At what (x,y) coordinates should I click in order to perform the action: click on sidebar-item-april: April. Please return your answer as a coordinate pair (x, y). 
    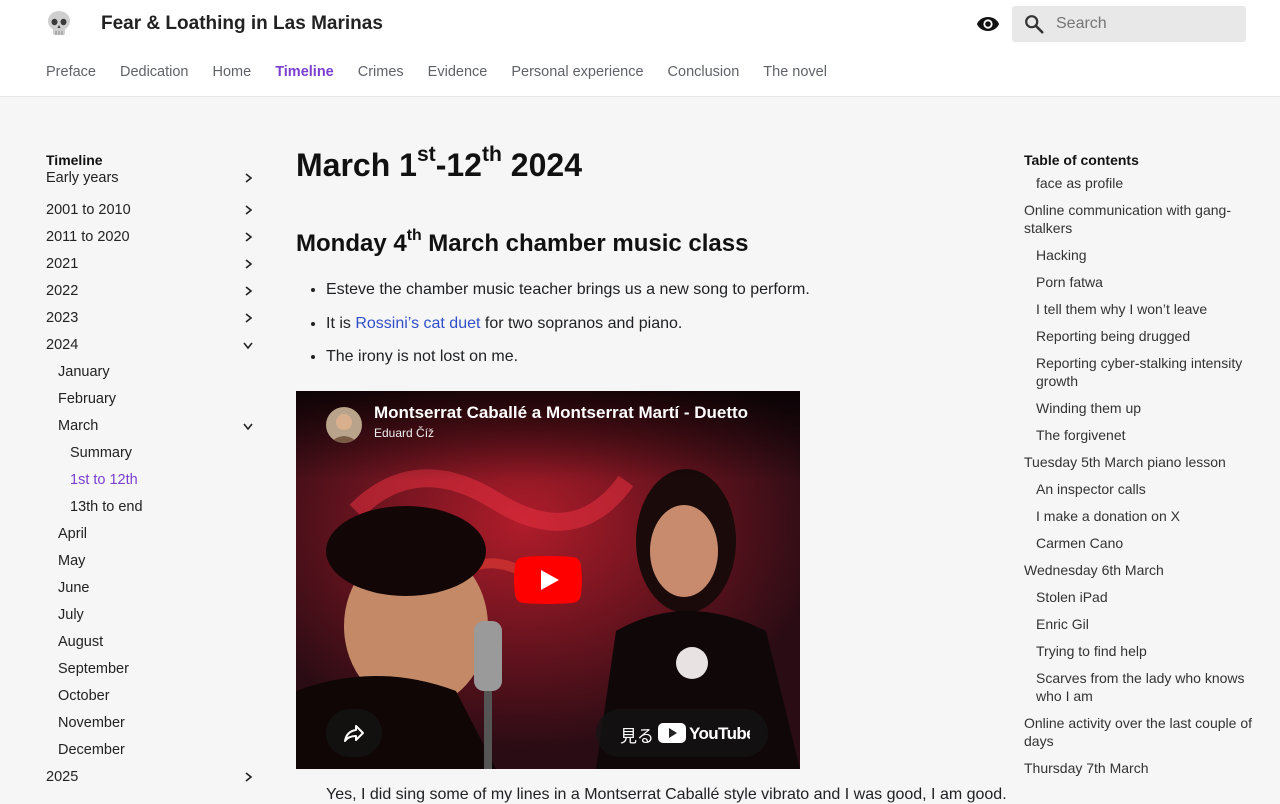
    Looking at the image, I should click on (151, 534).